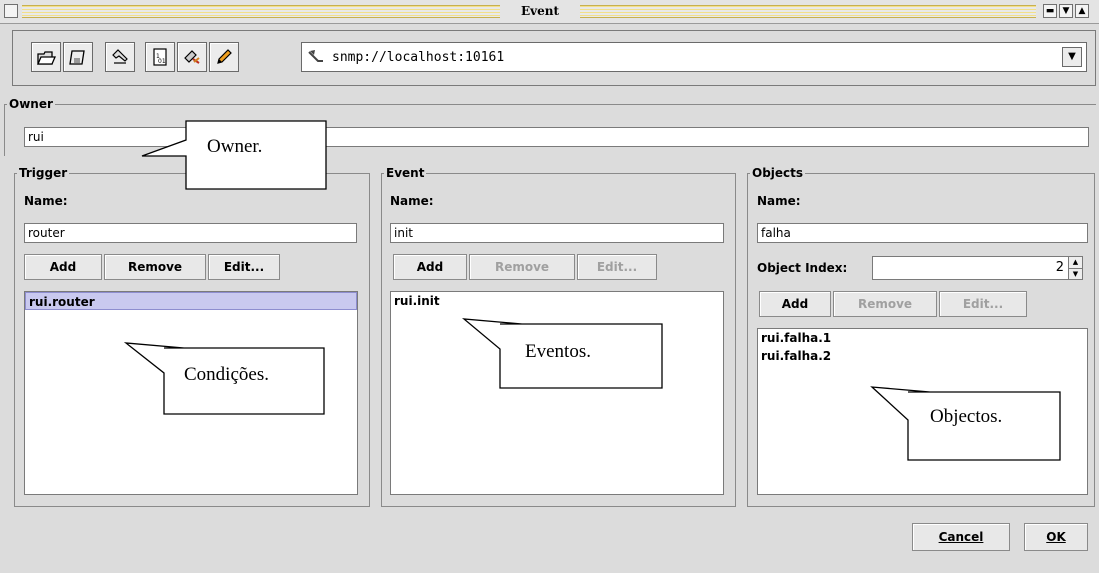  I want to click on edit-button, so click(224, 57).